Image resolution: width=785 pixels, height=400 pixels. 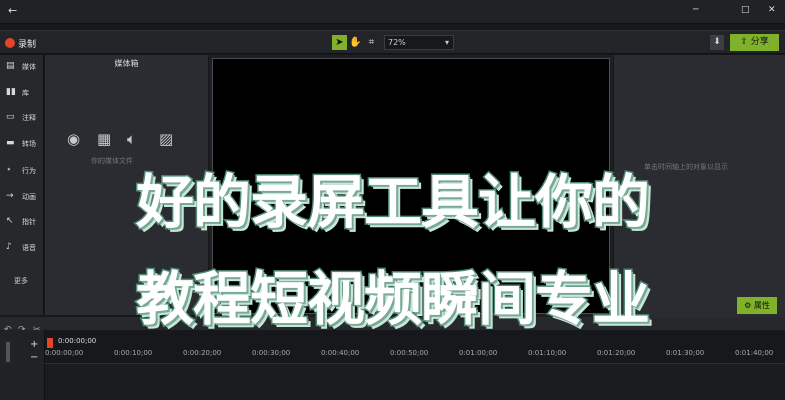 What do you see at coordinates (772, 10) in the screenshot?
I see `close-icon: ✕` at bounding box center [772, 10].